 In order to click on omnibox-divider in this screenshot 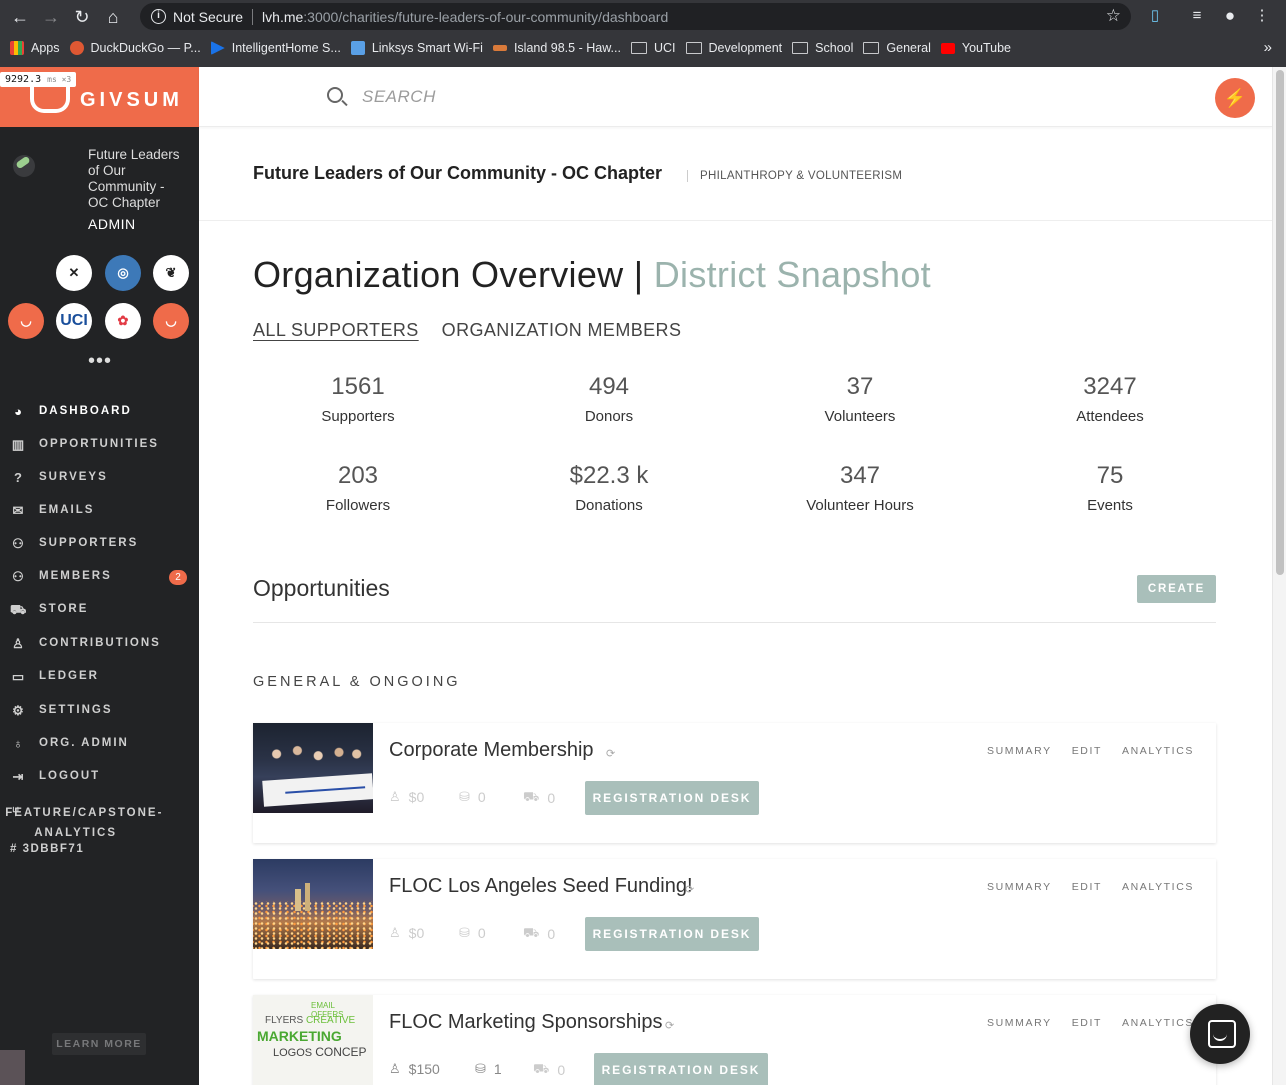, I will do `click(253, 16)`.